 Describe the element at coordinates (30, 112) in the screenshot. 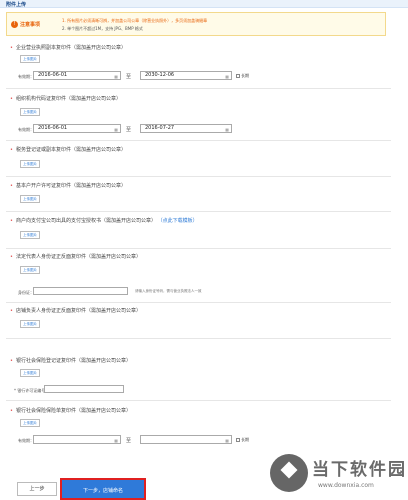

I see `upload-button-org-code: 上传图片` at that location.